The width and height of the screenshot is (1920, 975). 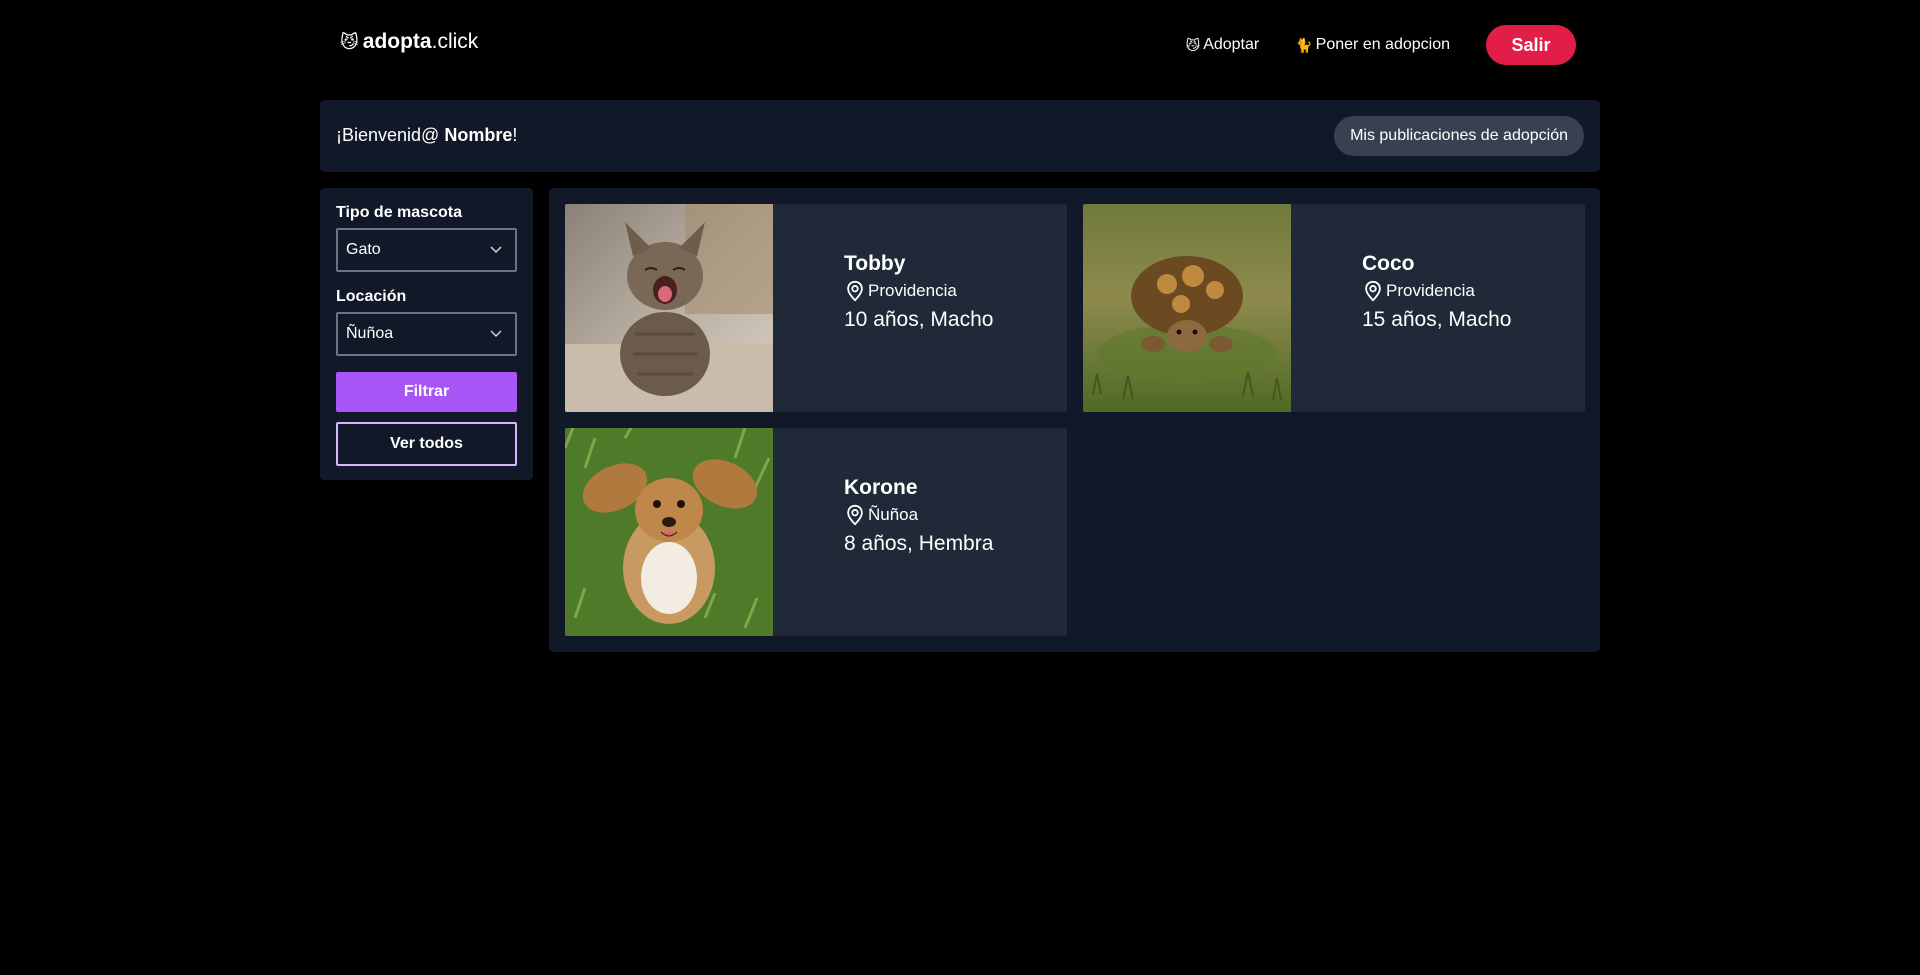 What do you see at coordinates (1531, 45) in the screenshot?
I see `logout-button: Salir` at bounding box center [1531, 45].